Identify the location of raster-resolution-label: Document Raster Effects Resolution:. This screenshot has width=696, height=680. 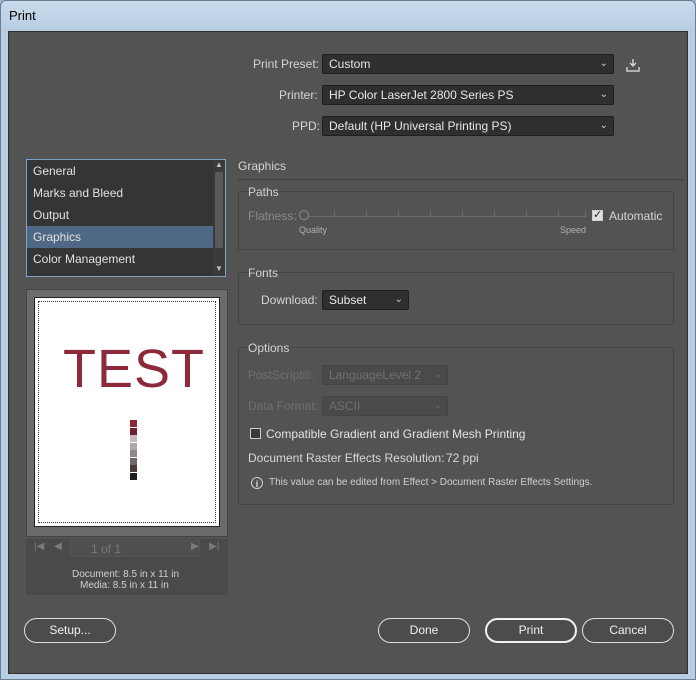
(346, 458).